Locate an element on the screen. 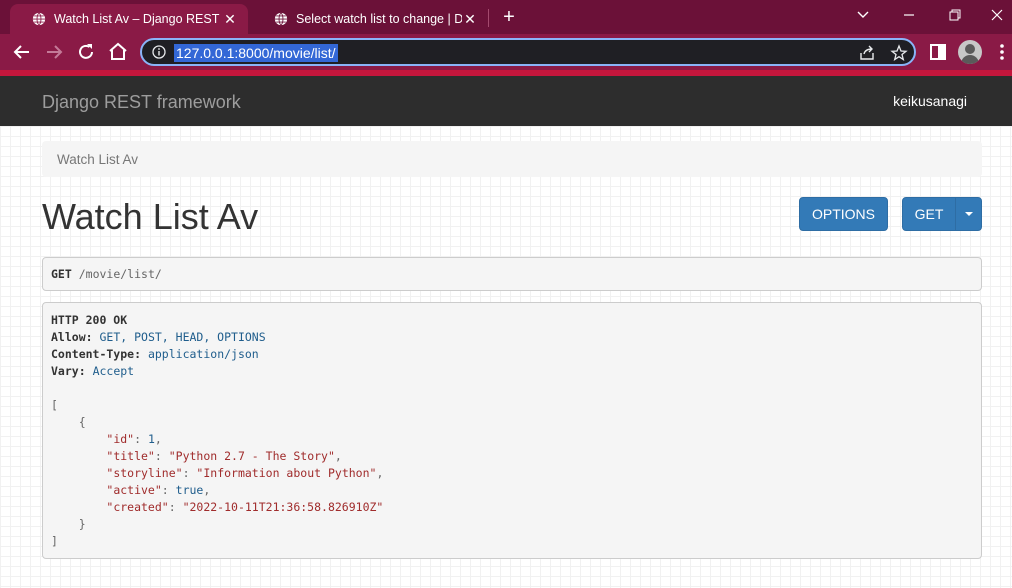 This screenshot has height=588, width=1012. json-key-title: "title" is located at coordinates (130, 456).